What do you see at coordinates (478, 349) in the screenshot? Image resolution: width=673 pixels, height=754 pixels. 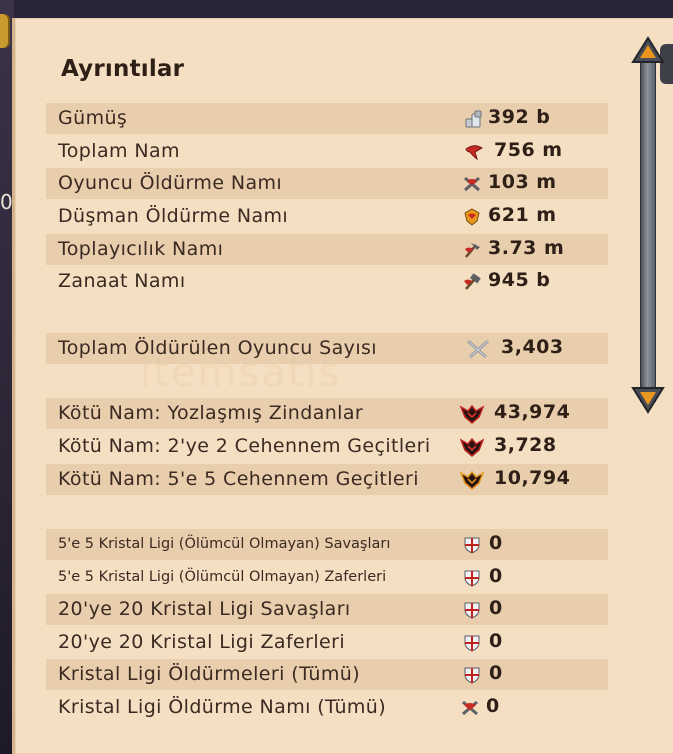 I see `crossed-swords-icon` at bounding box center [478, 349].